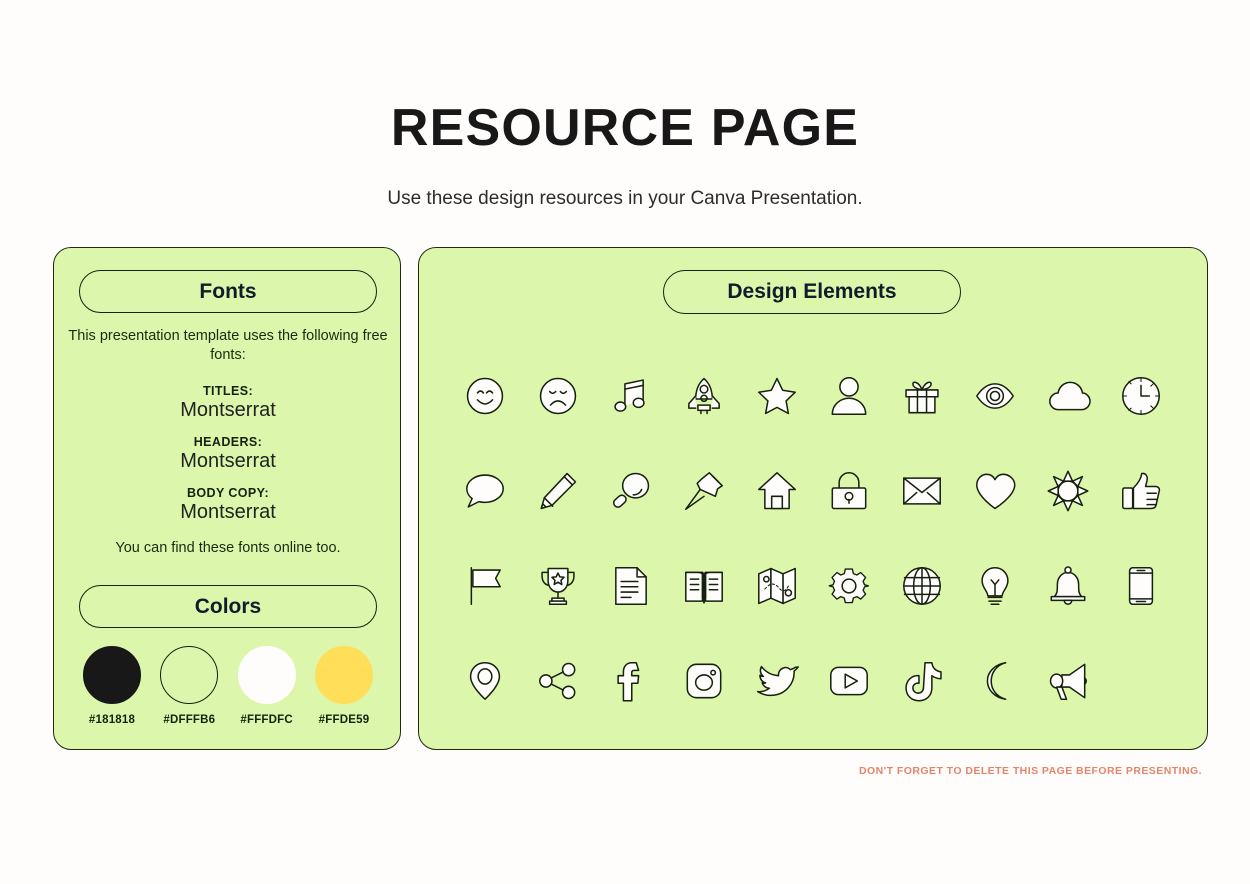 Image resolution: width=1250 pixels, height=884 pixels. What do you see at coordinates (995, 586) in the screenshot?
I see `lightbulb-icon` at bounding box center [995, 586].